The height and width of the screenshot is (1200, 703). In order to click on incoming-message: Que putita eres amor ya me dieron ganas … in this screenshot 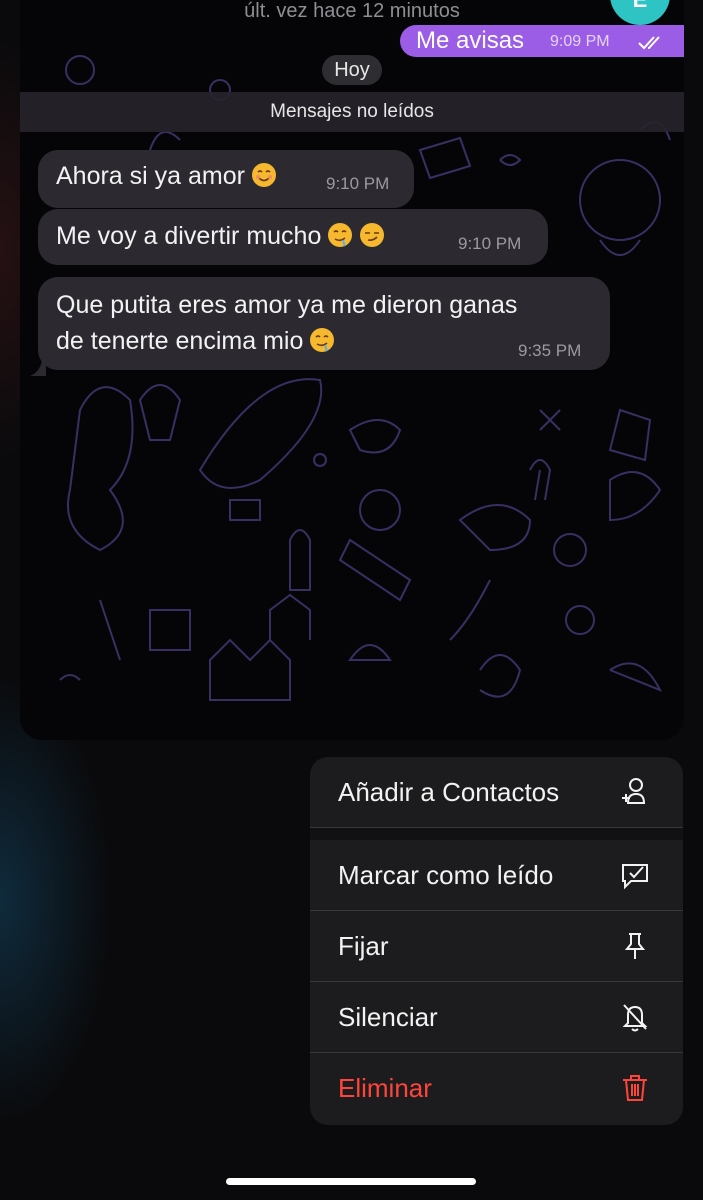, I will do `click(320, 326)`.